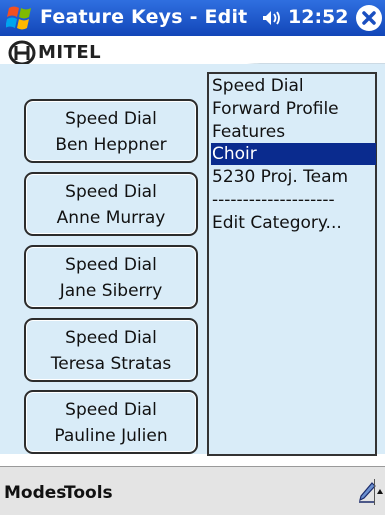 This screenshot has height=515, width=385. What do you see at coordinates (111, 145) in the screenshot?
I see `speed-dial-name: Ben Heppner` at bounding box center [111, 145].